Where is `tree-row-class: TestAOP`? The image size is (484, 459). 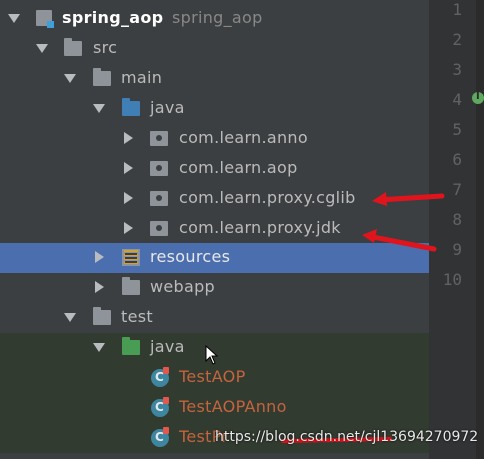
tree-row-class: TestAOP is located at coordinates (214, 378).